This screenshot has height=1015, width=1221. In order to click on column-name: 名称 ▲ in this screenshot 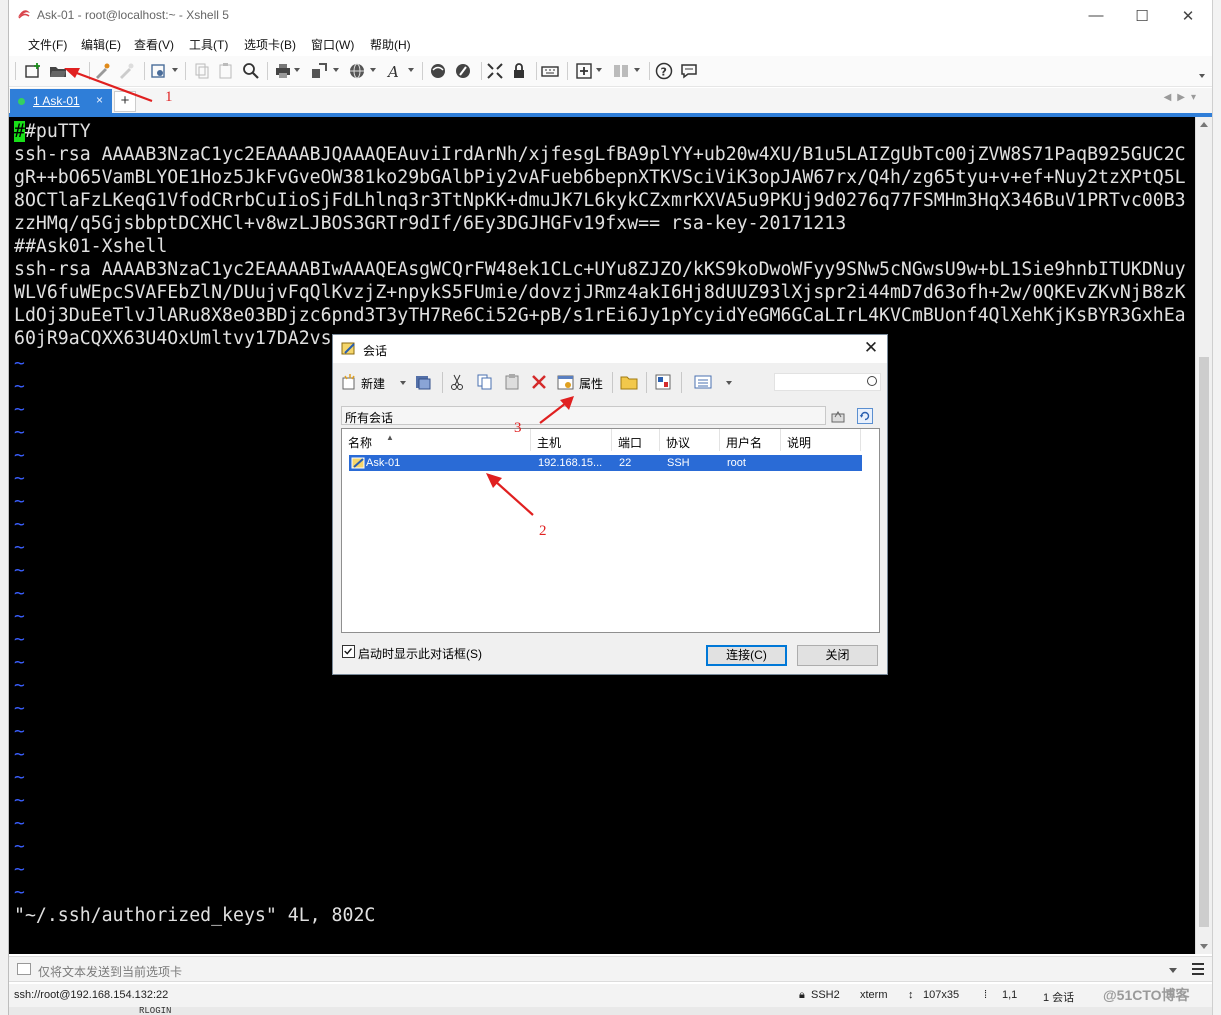, I will do `click(436, 440)`.